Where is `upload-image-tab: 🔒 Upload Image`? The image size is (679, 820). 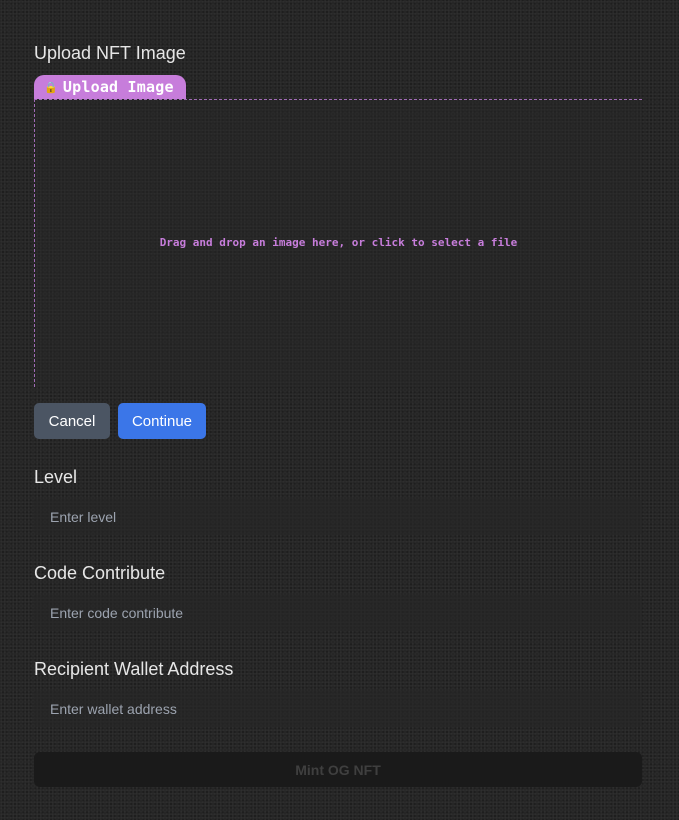 upload-image-tab: 🔒 Upload Image is located at coordinates (110, 87).